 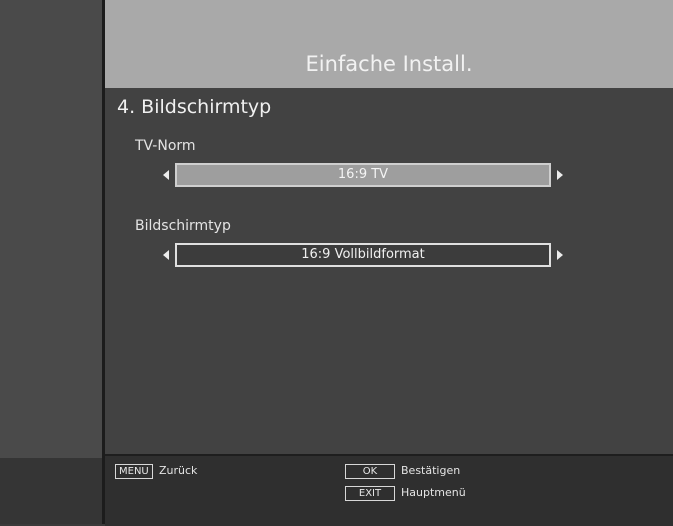 What do you see at coordinates (370, 493) in the screenshot?
I see `exit-key-badge: EXIT` at bounding box center [370, 493].